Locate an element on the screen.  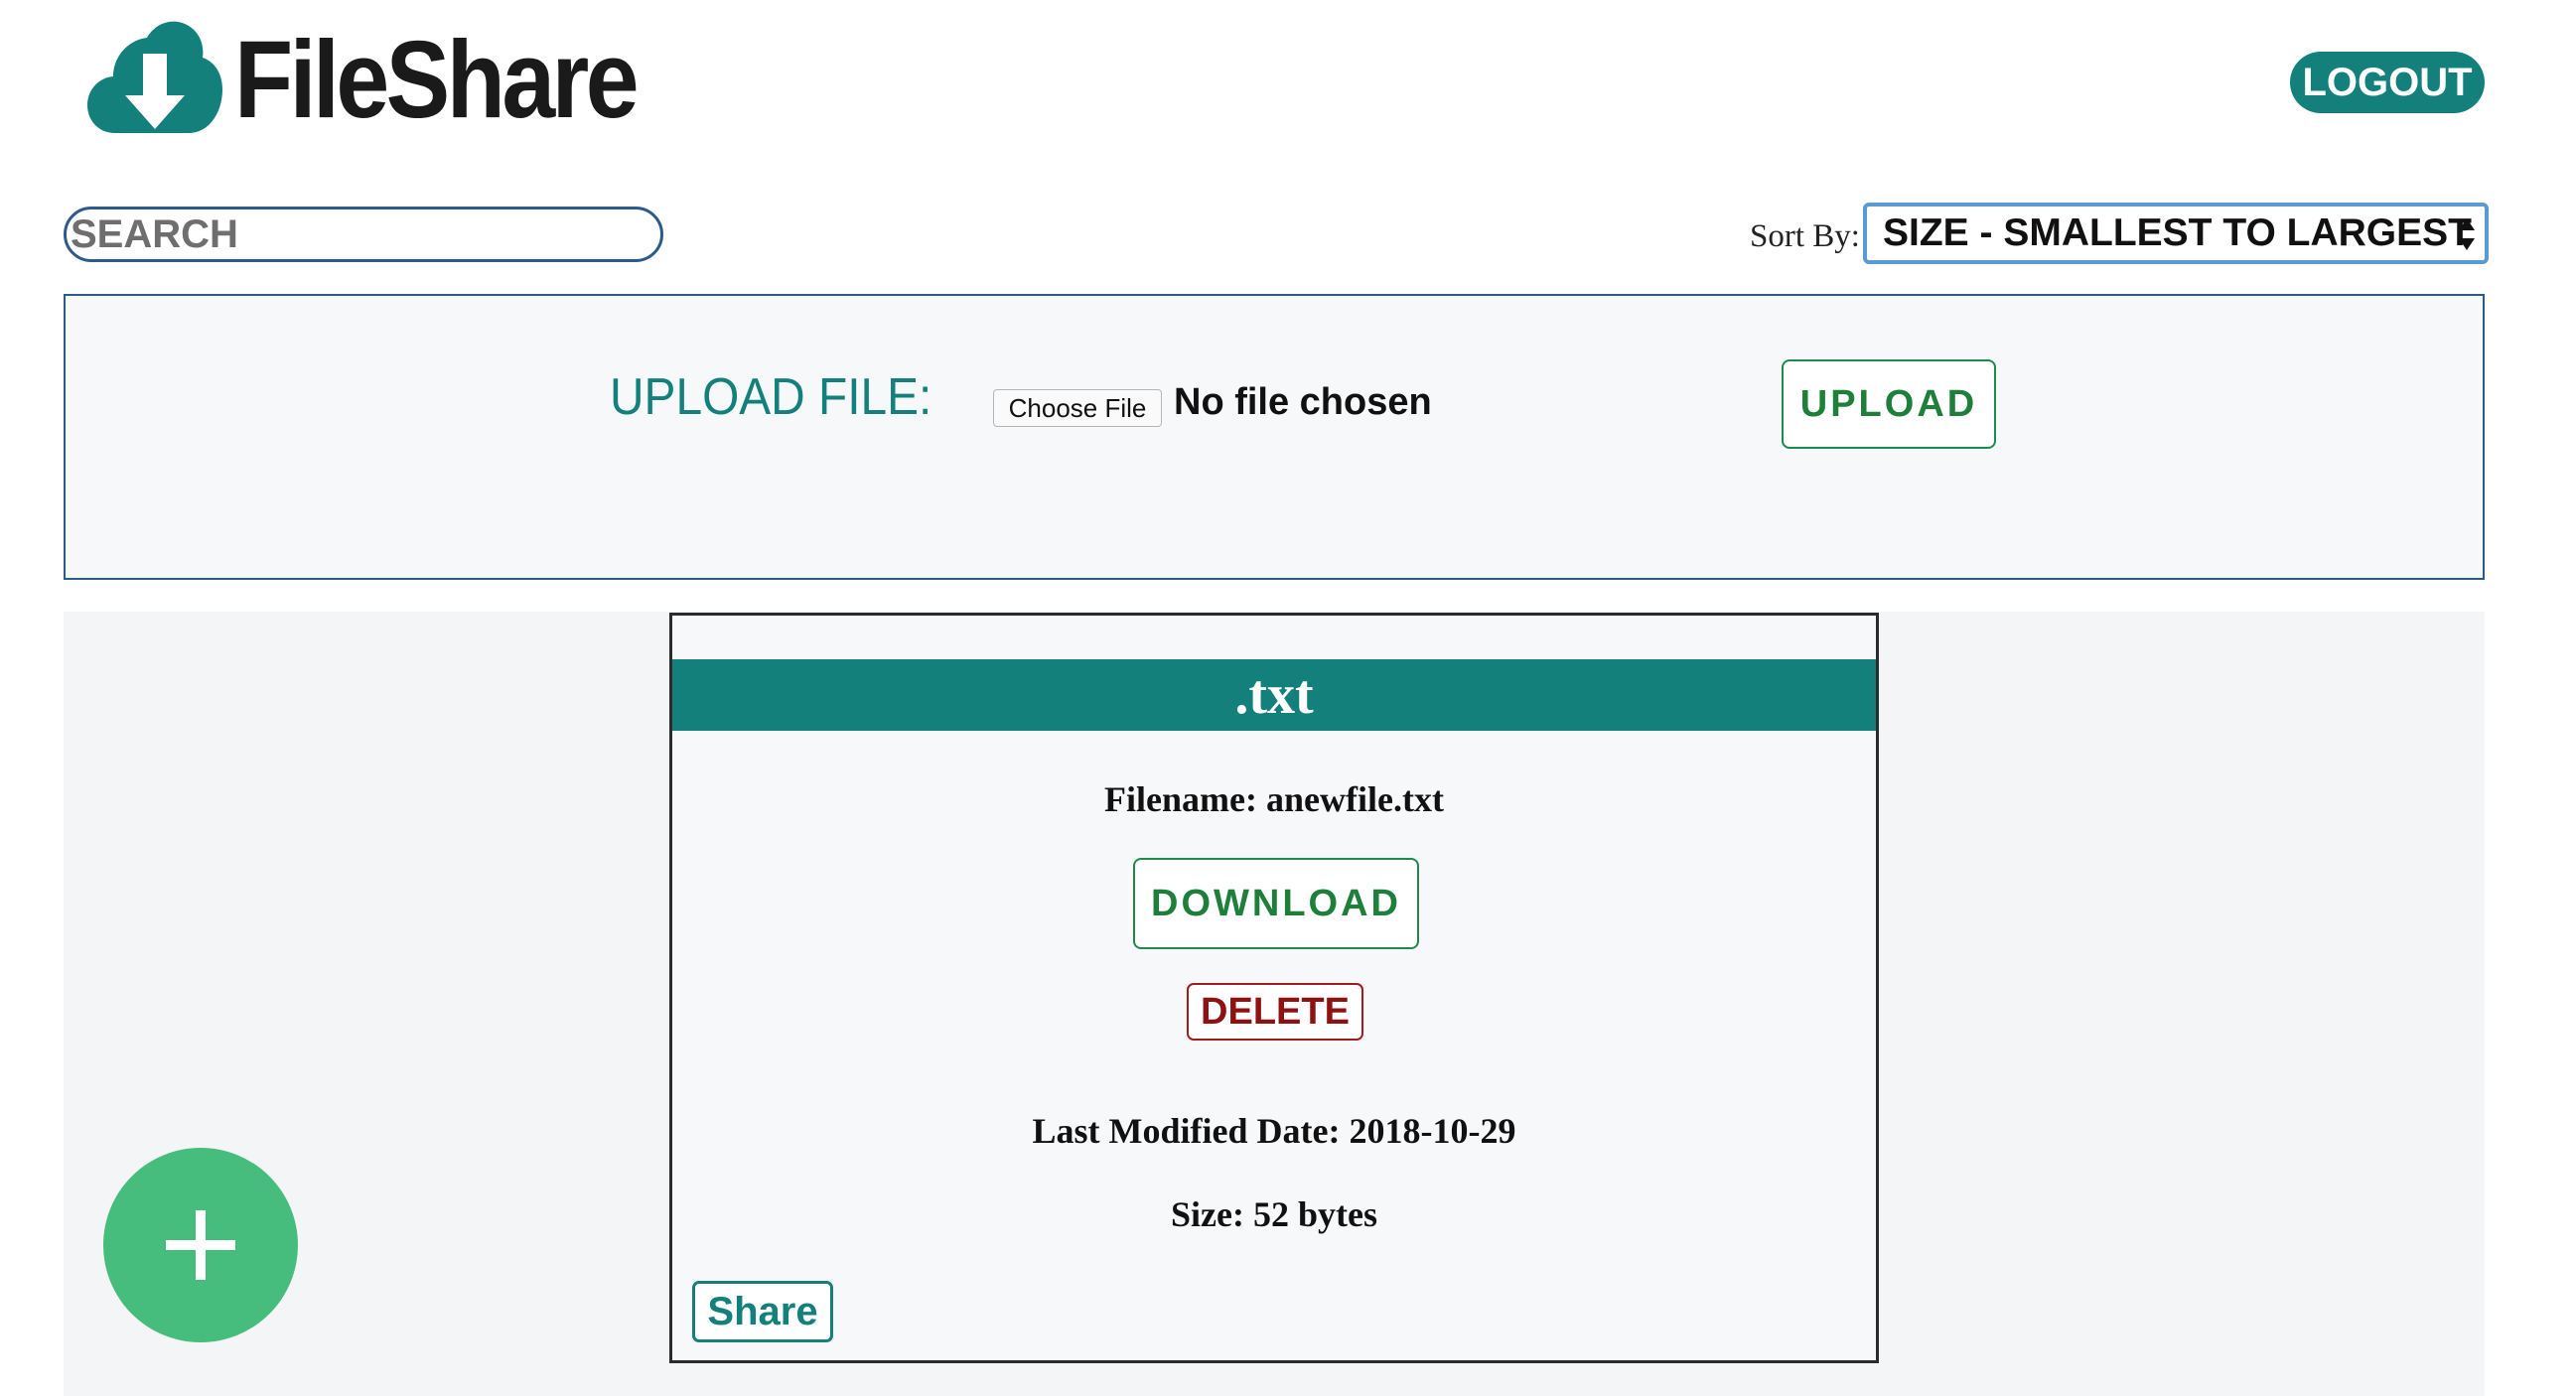
file-size-text: Size: 52 bytes is located at coordinates (1274, 1214).